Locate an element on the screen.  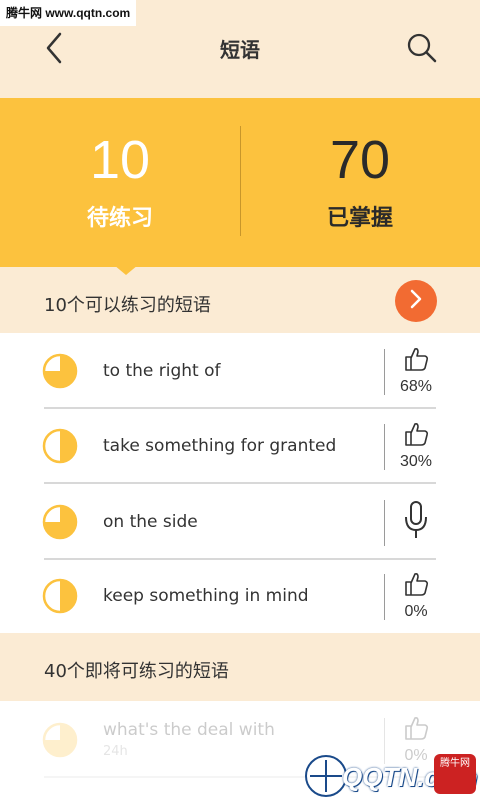
phrase-text: take something for granted is located at coordinates (220, 446).